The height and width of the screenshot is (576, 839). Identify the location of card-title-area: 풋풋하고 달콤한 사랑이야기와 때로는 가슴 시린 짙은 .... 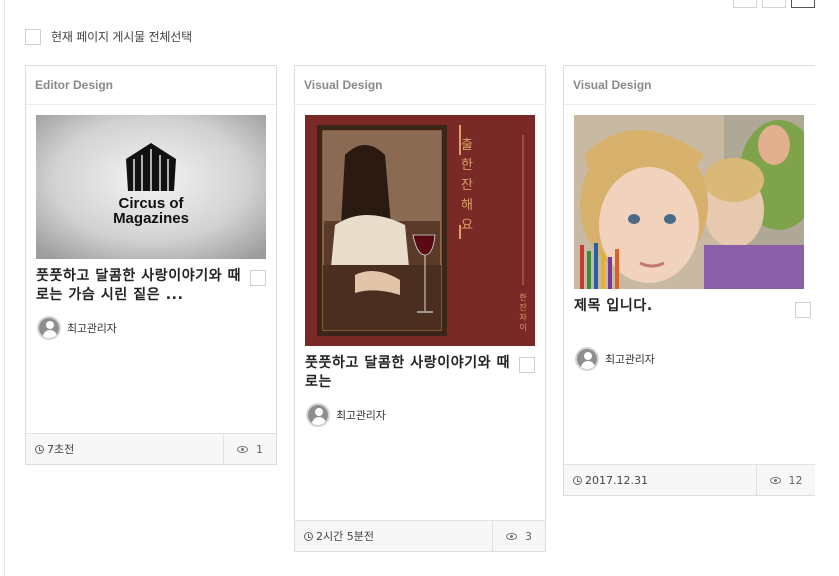
(152, 286).